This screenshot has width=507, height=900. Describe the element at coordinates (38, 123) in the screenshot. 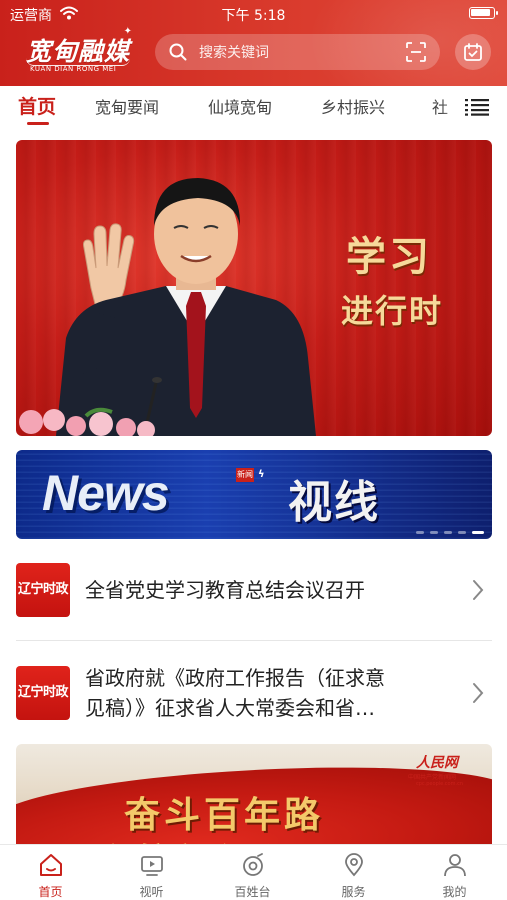

I see `active-tab-indicator` at that location.